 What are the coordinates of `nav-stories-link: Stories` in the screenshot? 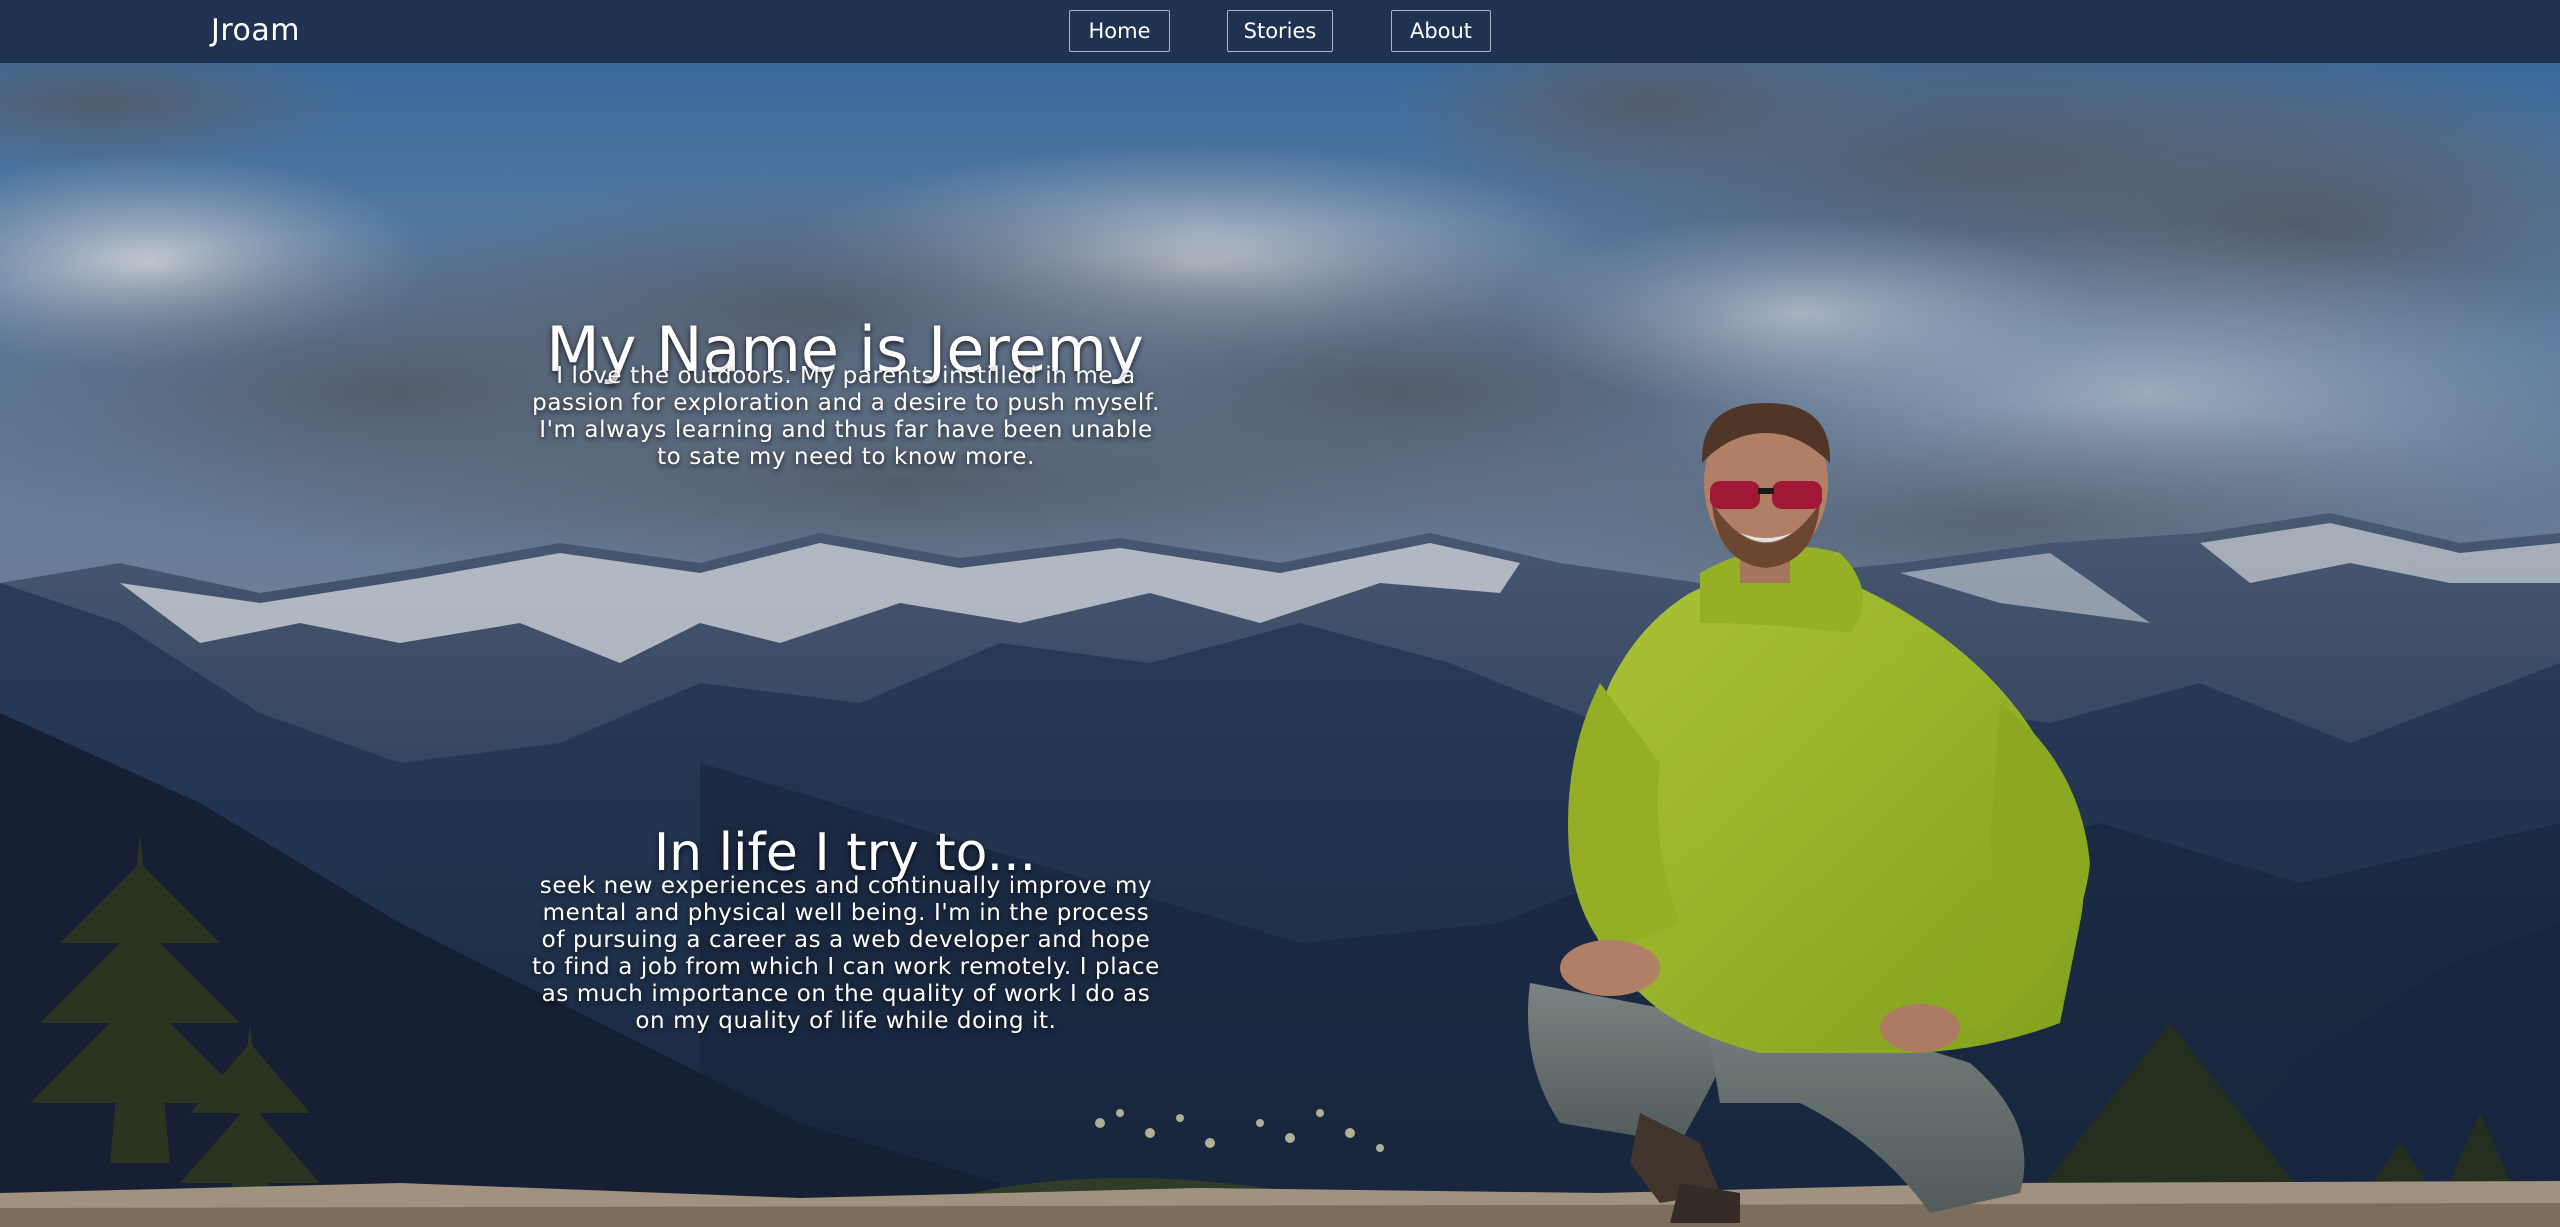 It's located at (1280, 31).